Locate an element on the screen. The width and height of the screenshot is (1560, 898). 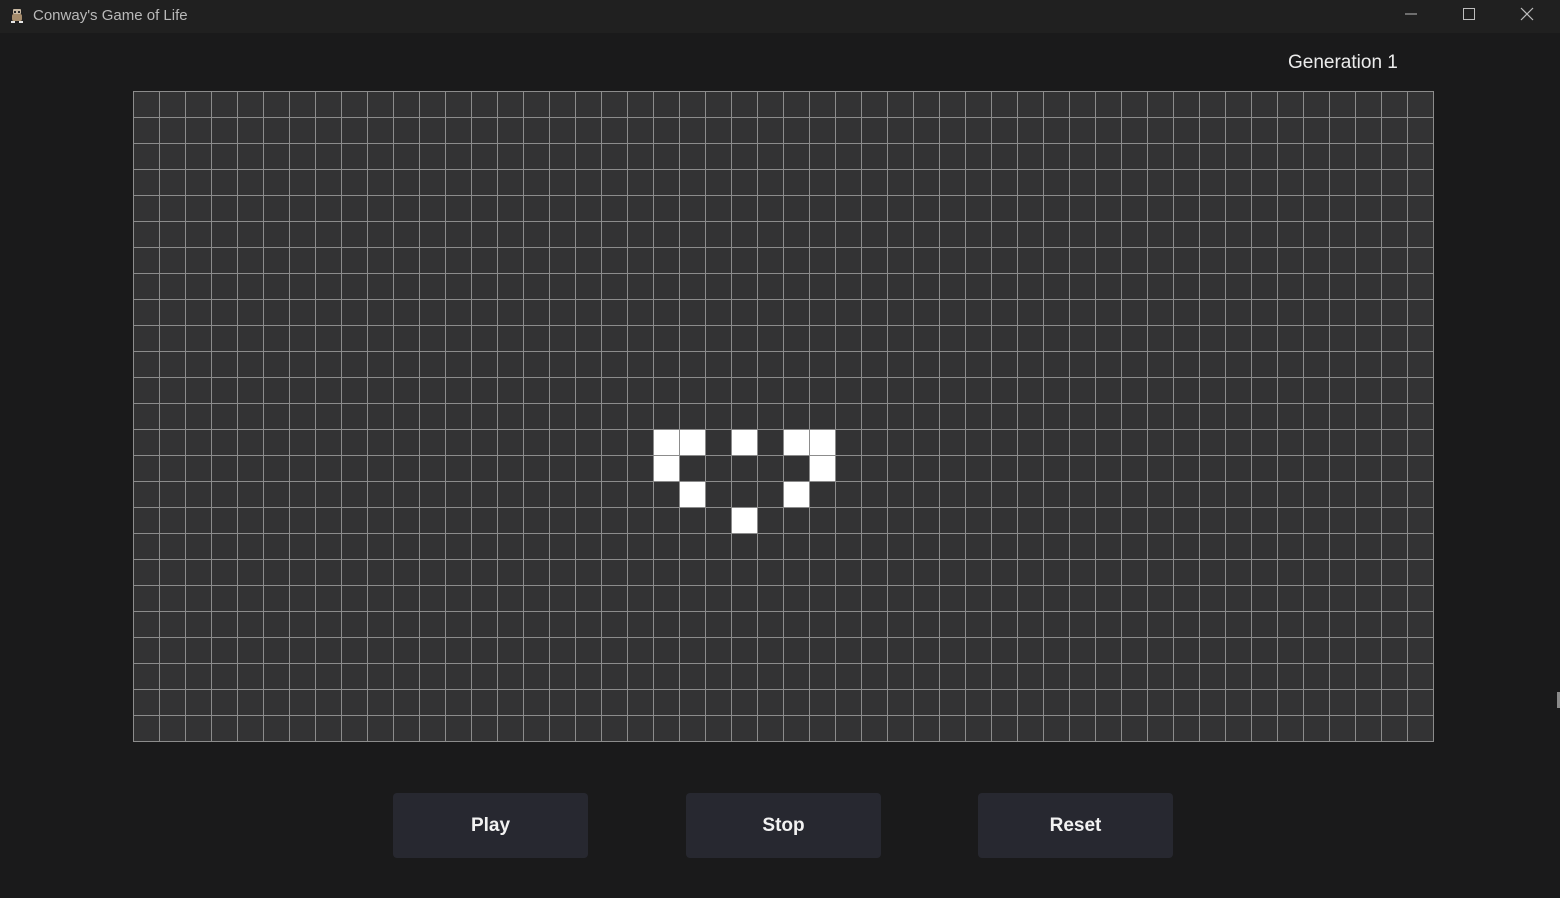
close-button is located at coordinates (1527, 16).